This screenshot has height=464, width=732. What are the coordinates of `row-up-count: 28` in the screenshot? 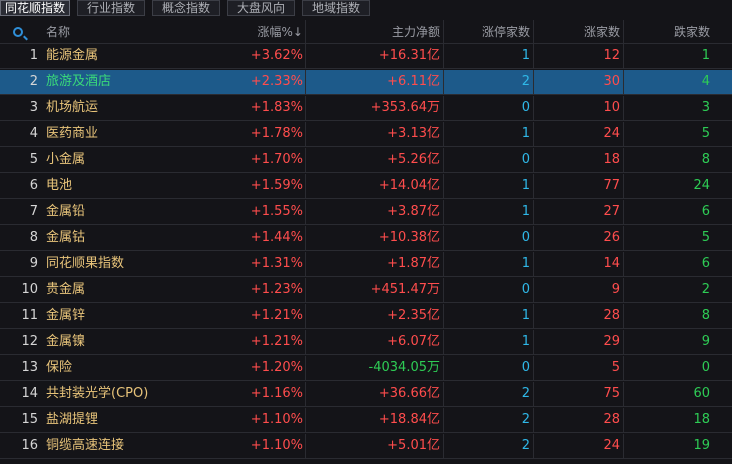 It's located at (611, 315).